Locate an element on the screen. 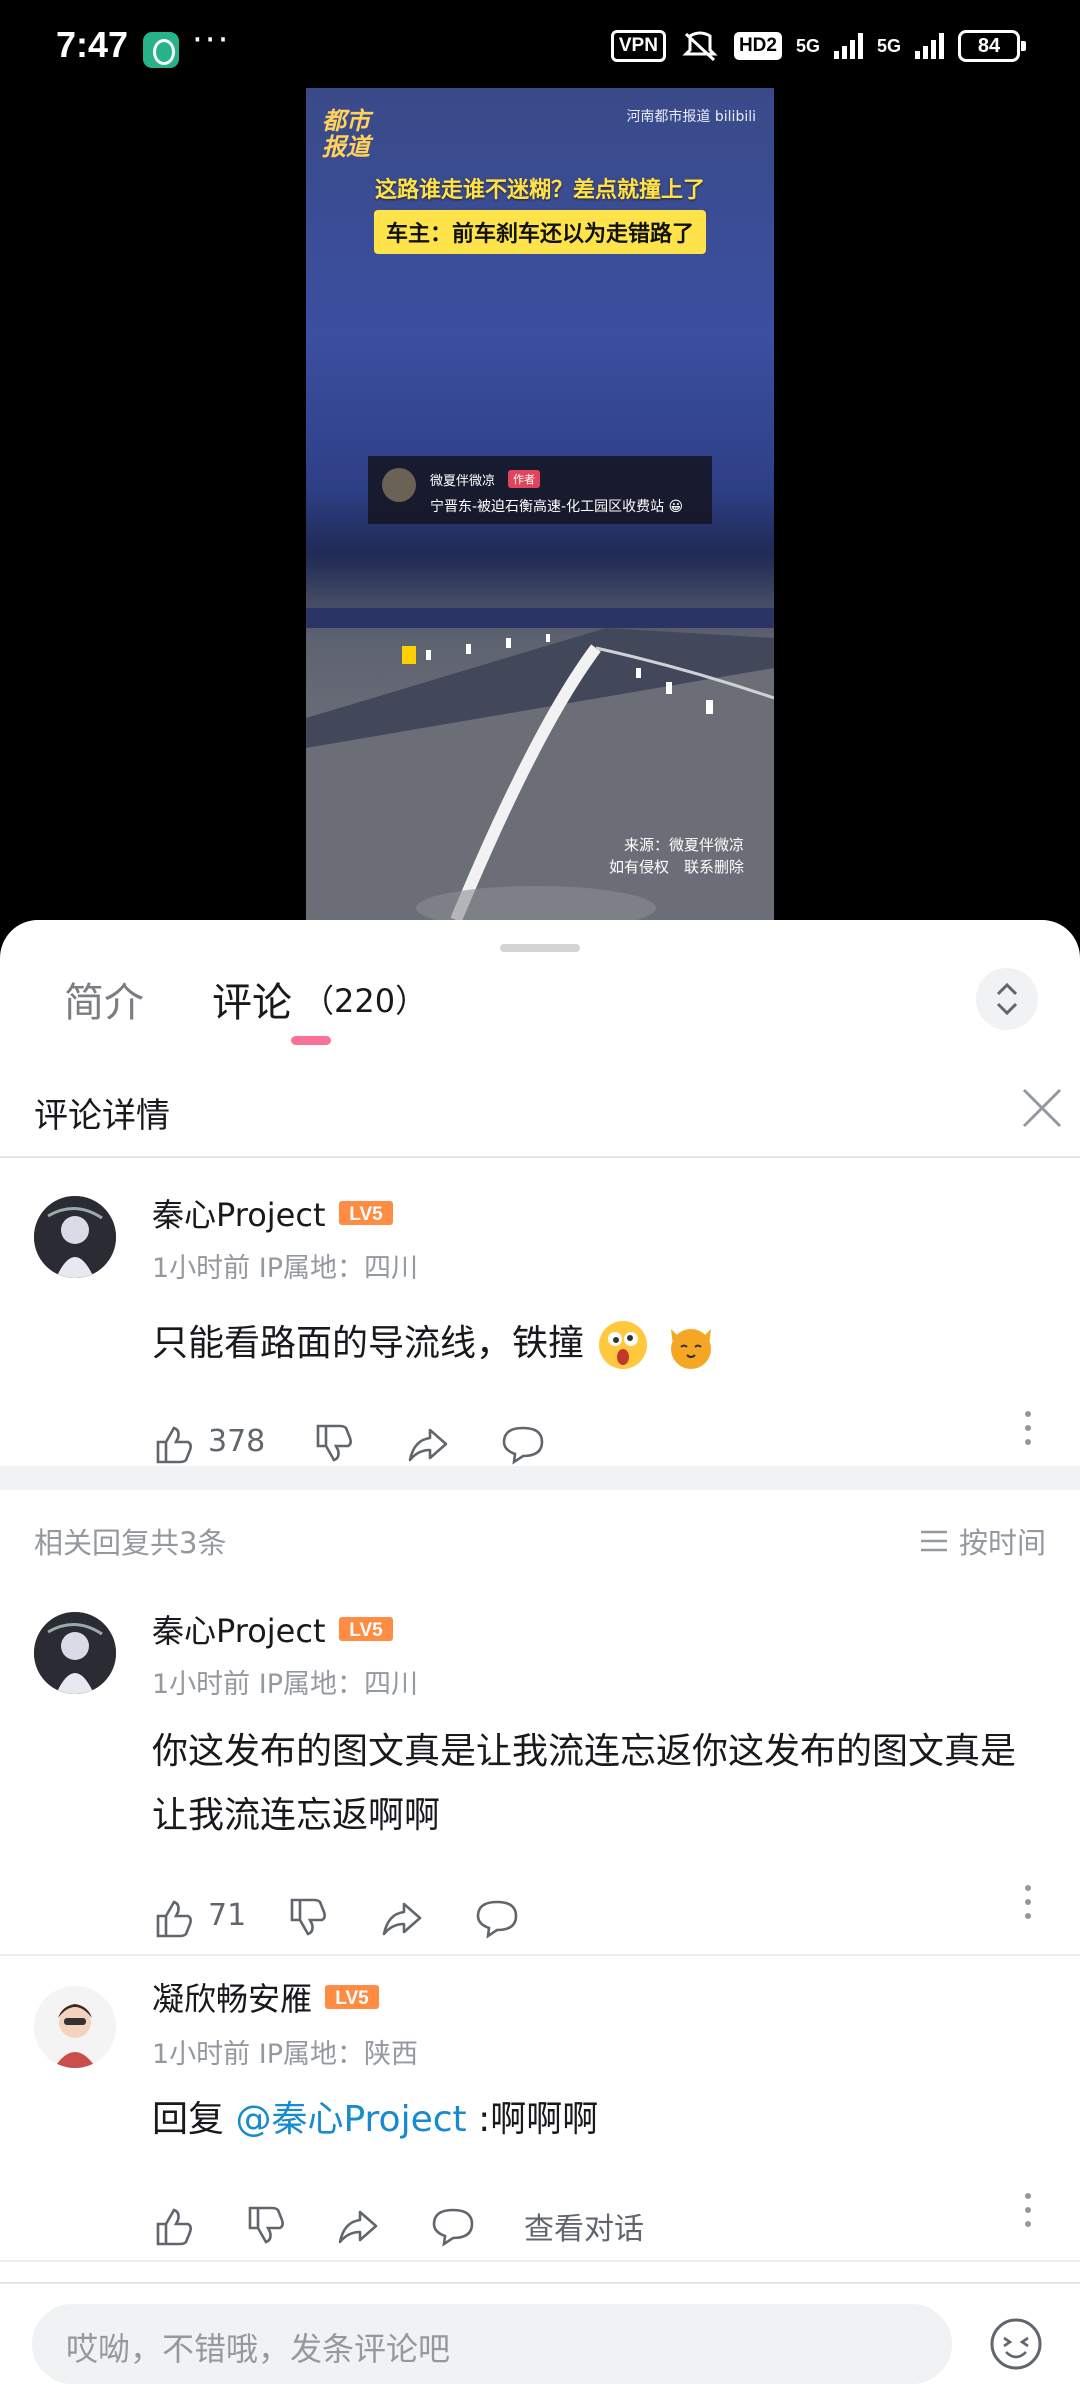 This screenshot has height=2400, width=1080. section-separator is located at coordinates (540, 1478).